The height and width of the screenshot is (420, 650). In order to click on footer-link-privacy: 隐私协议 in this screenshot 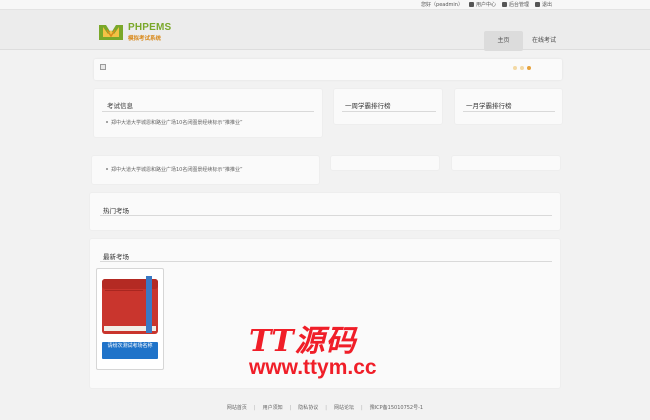, I will do `click(308, 408)`.